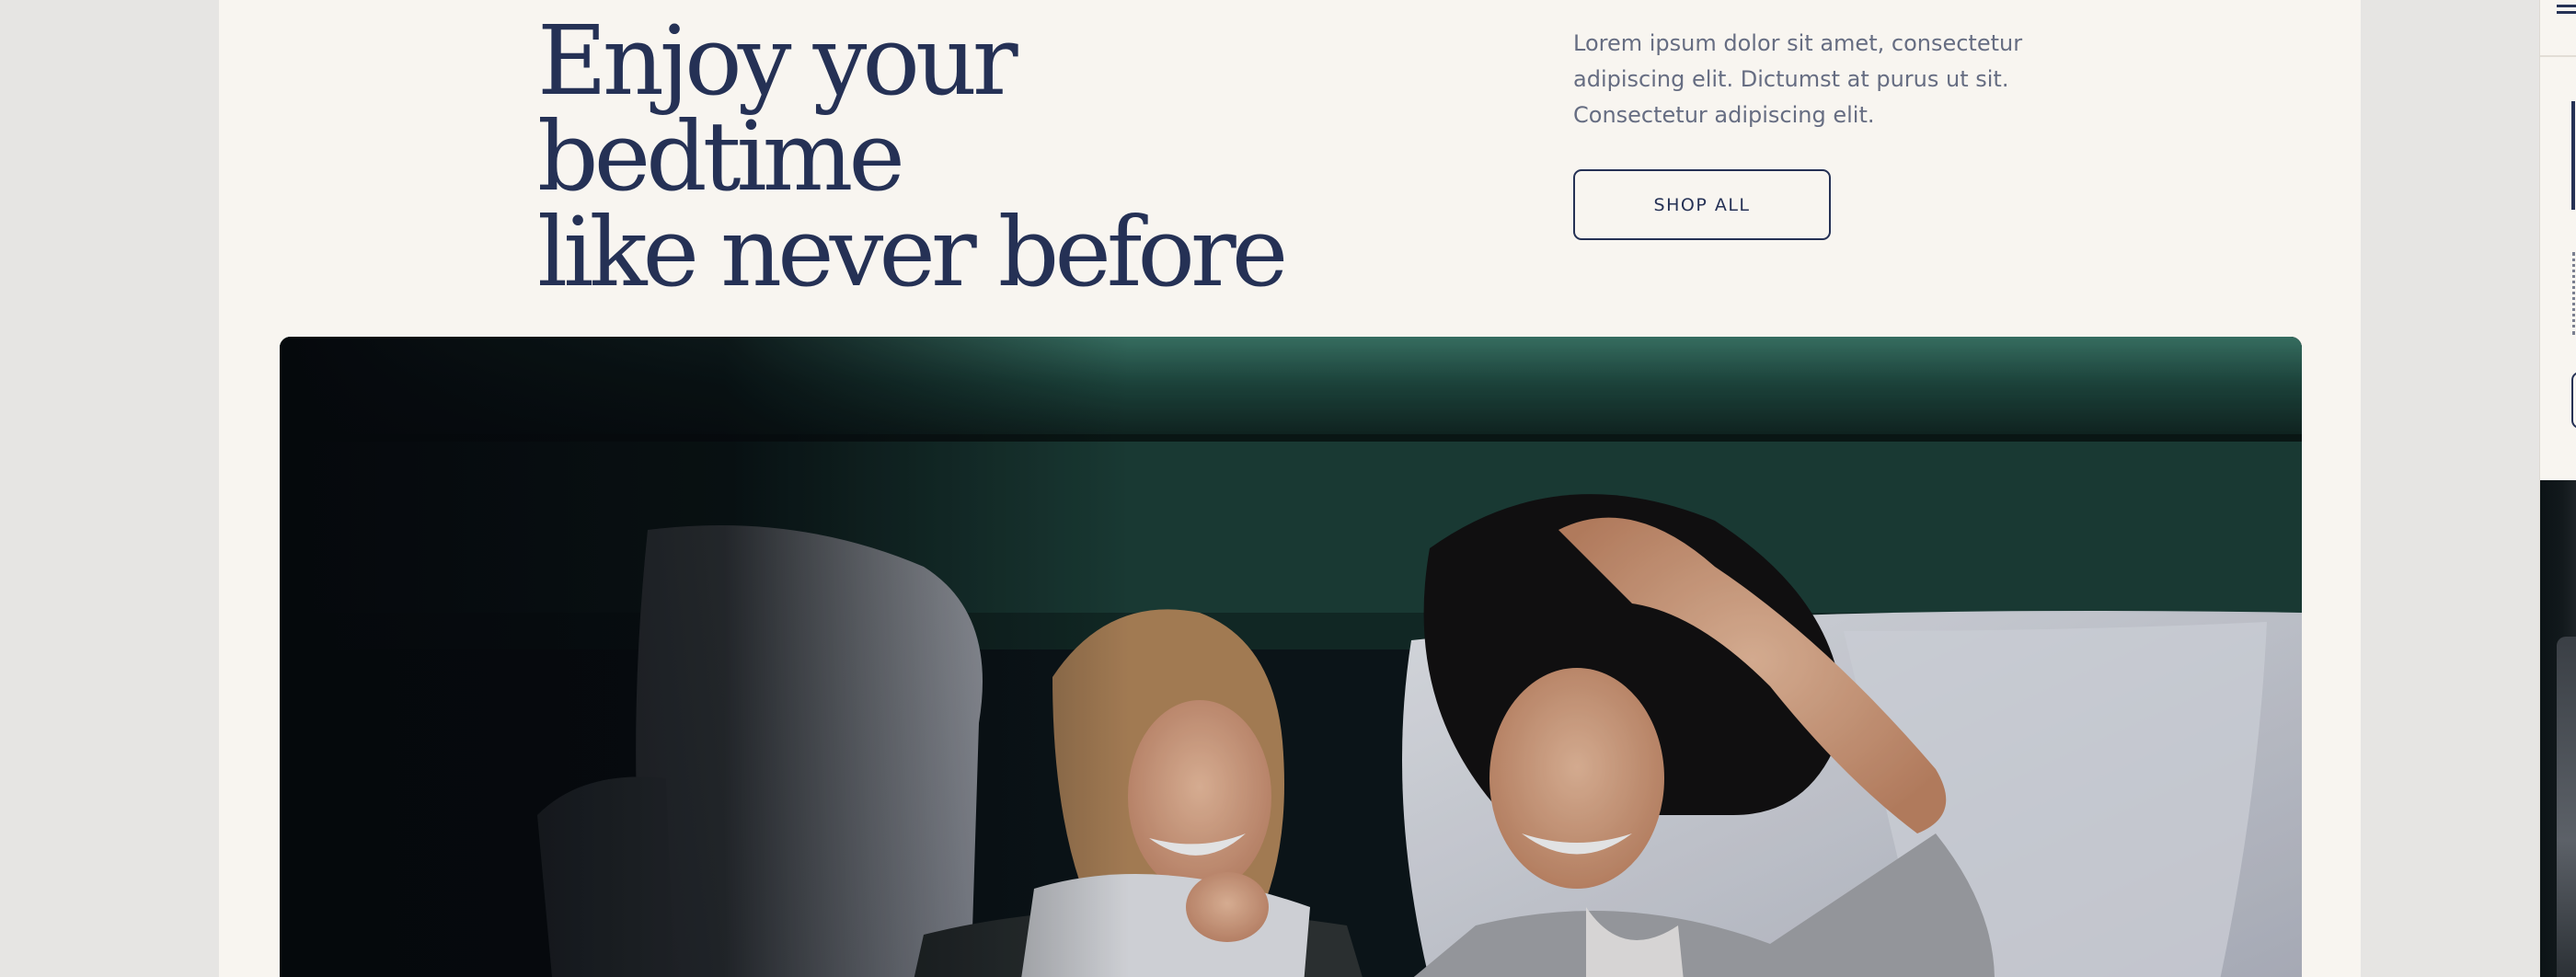  Describe the element at coordinates (777, 109) in the screenshot. I see `hero-title-line-1: Enjoy your bedtime` at that location.